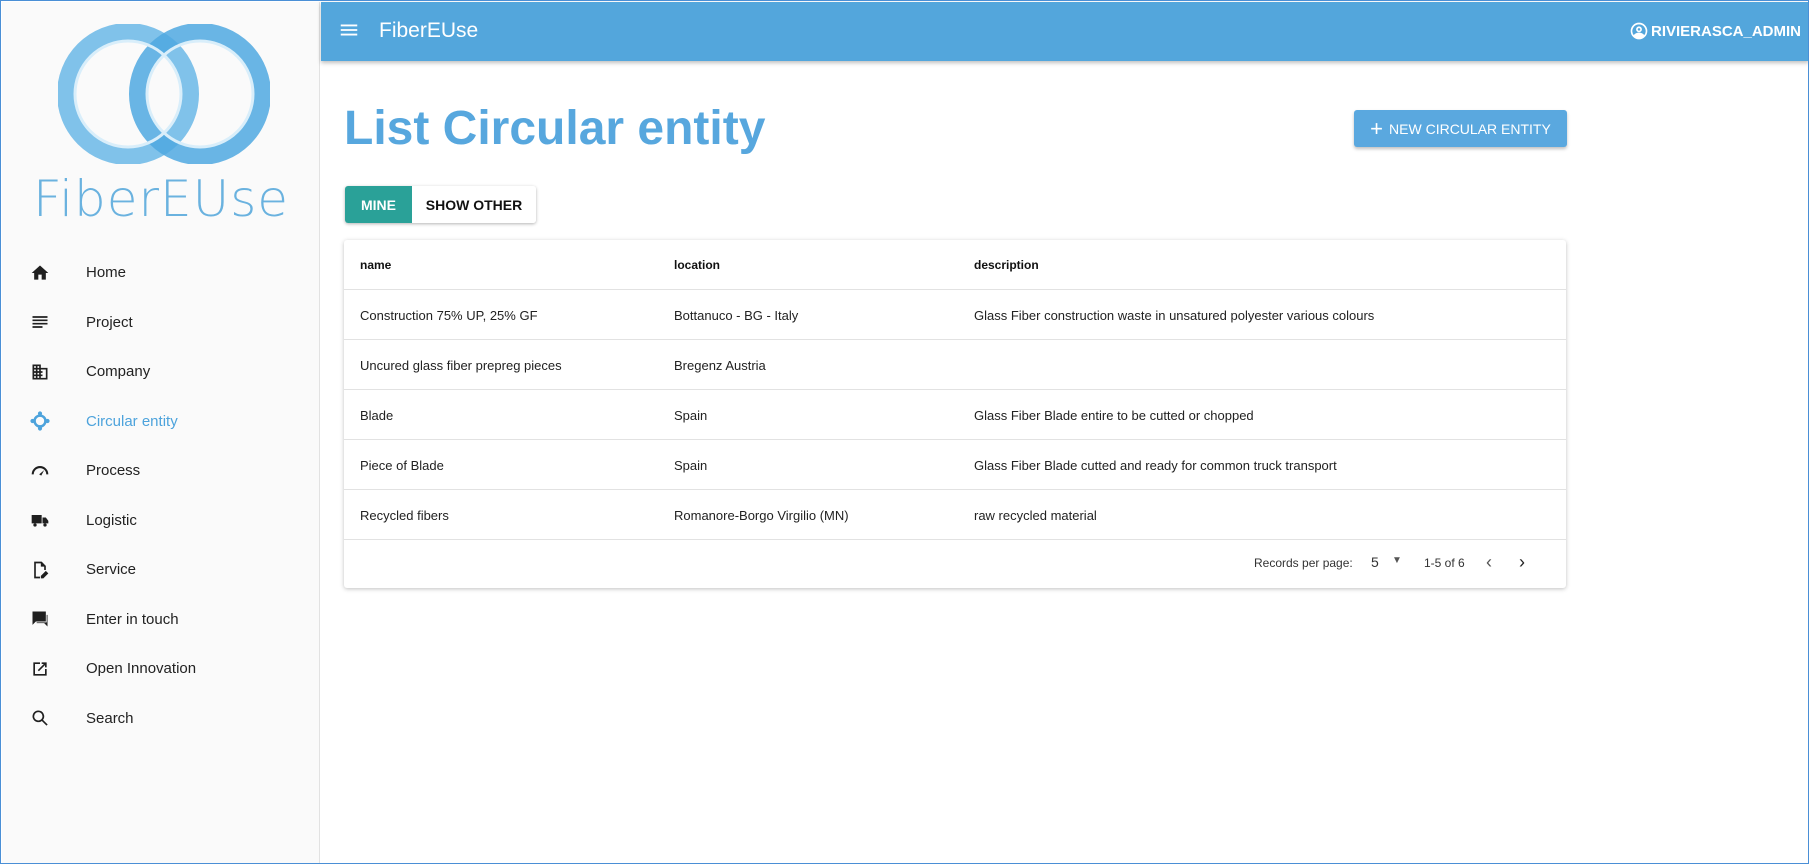 This screenshot has height=864, width=1809. I want to click on sidebar-item-label: Logistic, so click(111, 520).